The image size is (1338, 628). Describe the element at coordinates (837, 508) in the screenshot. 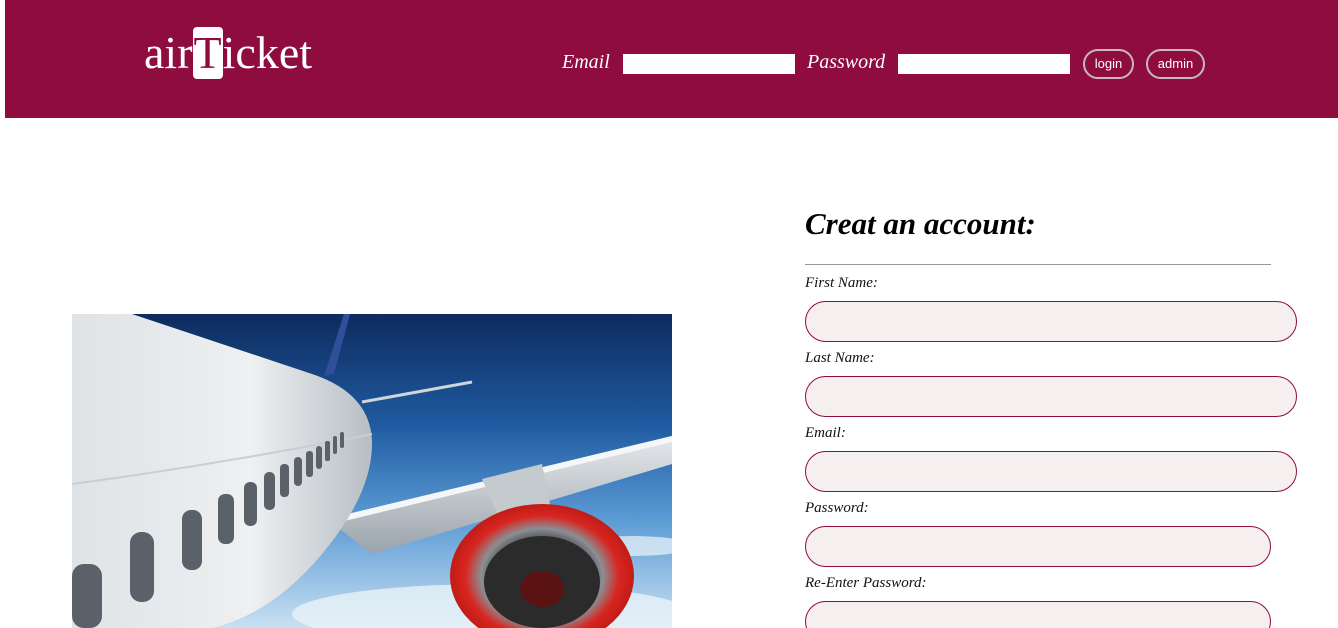

I see `password-label: Password:` at that location.